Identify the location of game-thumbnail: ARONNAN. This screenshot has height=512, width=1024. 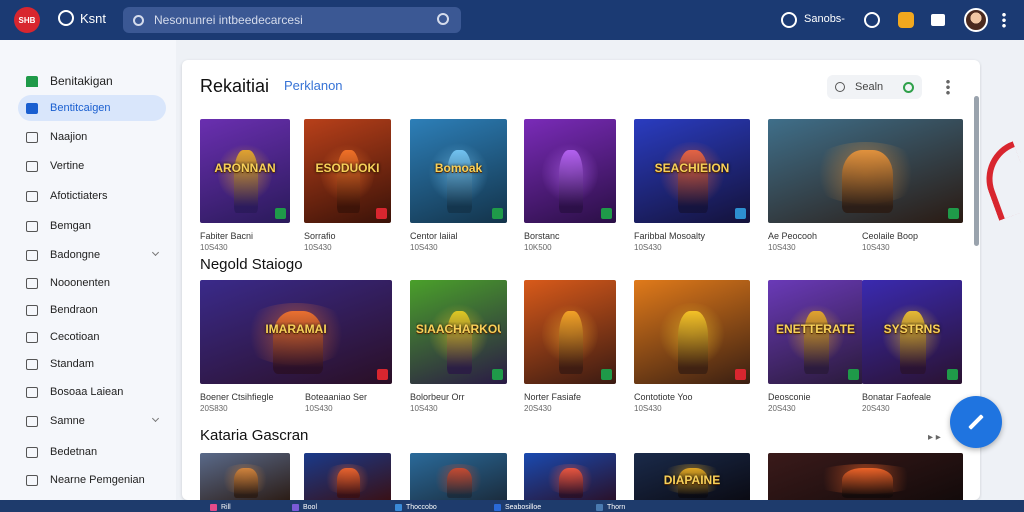
(245, 171).